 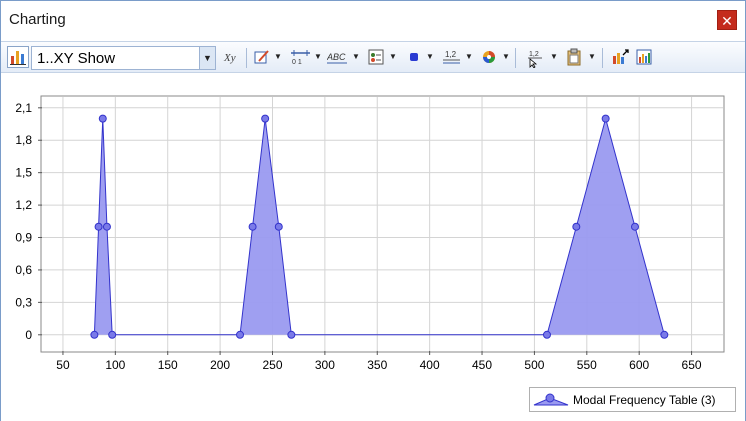 I want to click on x-tick-label: 600, so click(x=639, y=365).